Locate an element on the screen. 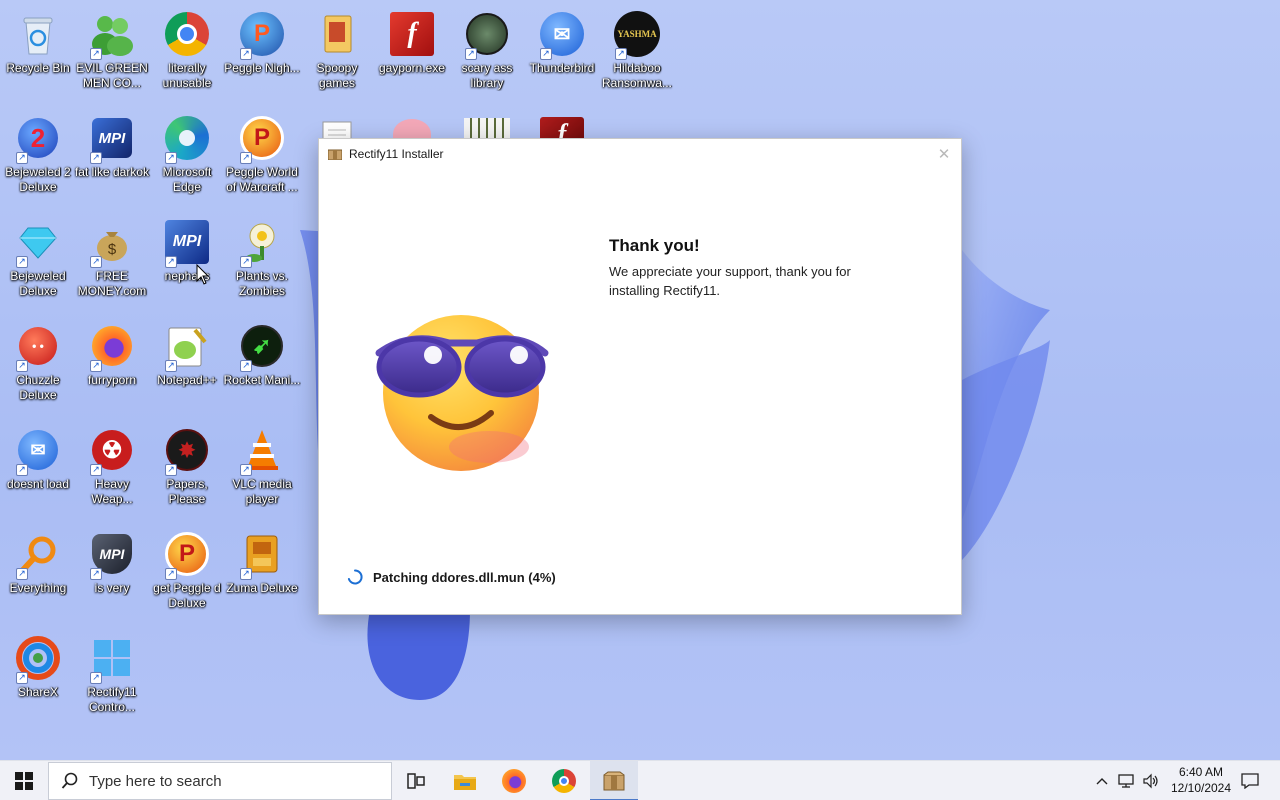  desktop-icon-label: Chuzzle Deluxe is located at coordinates (38, 387).